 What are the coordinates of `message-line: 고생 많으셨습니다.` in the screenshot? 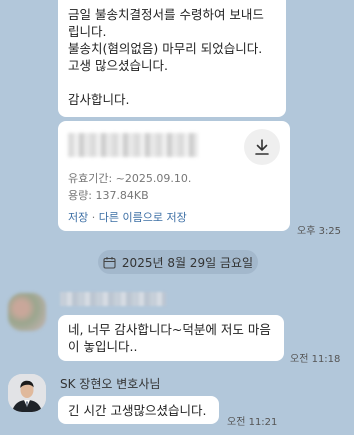 It's located at (118, 65).